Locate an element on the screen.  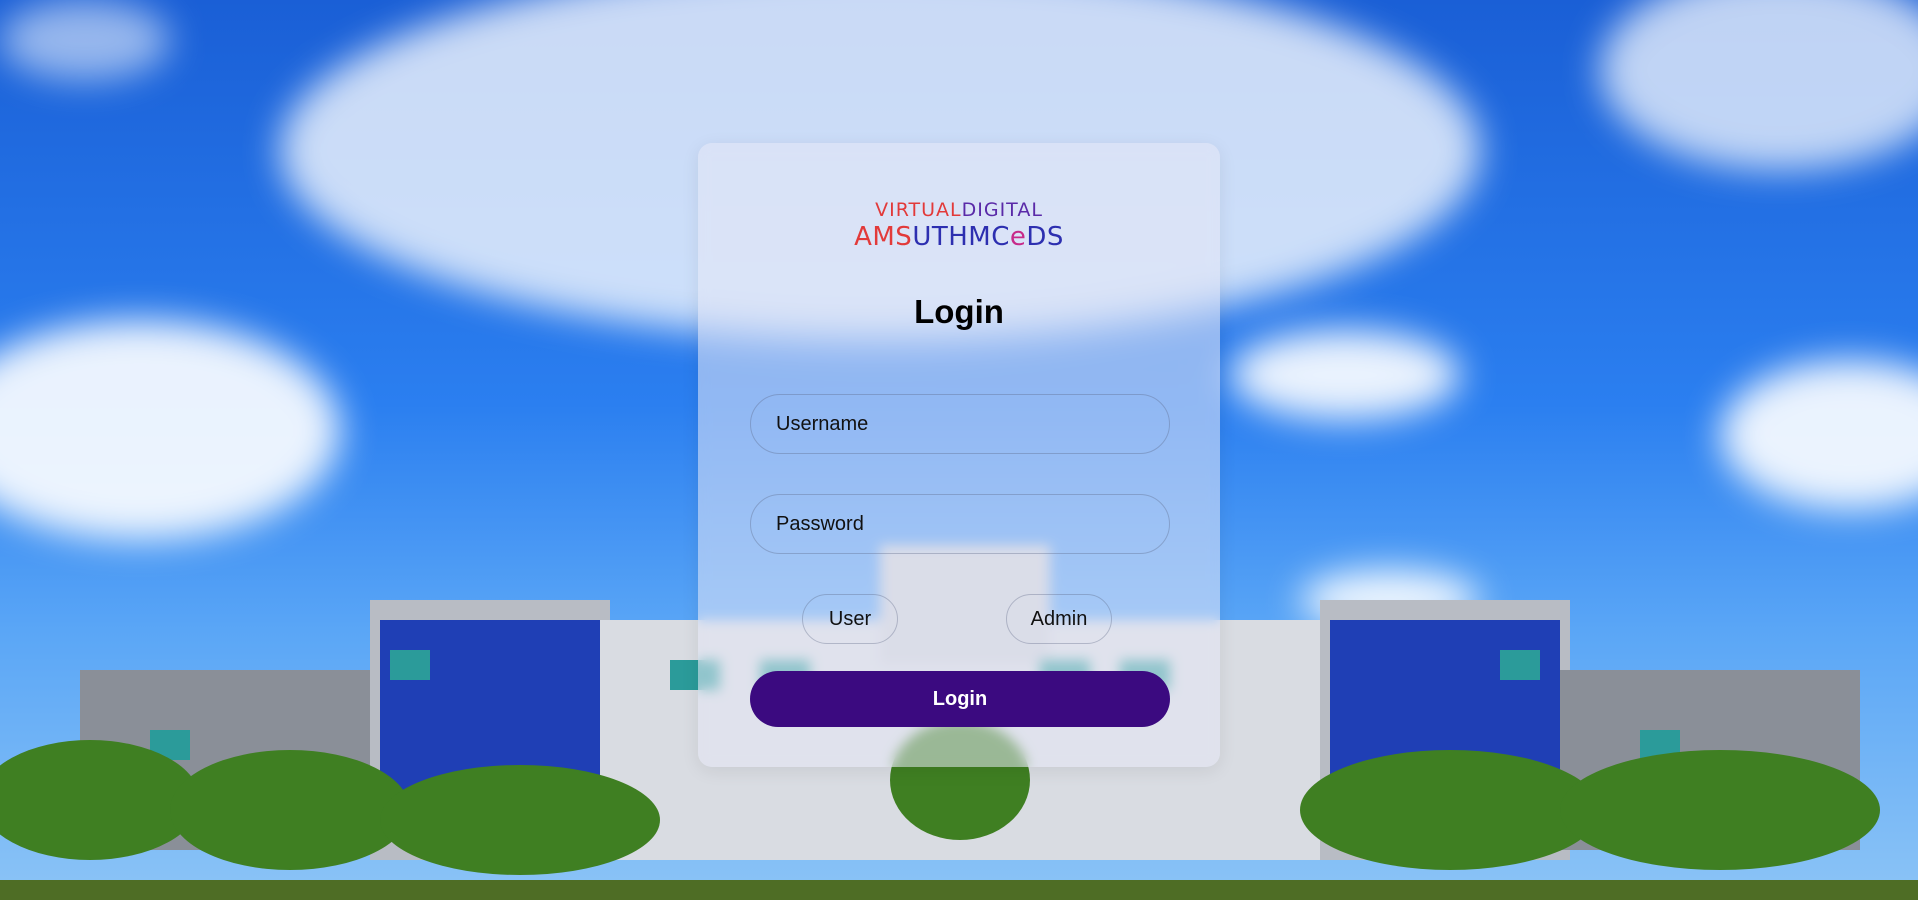
password-input is located at coordinates (960, 524).